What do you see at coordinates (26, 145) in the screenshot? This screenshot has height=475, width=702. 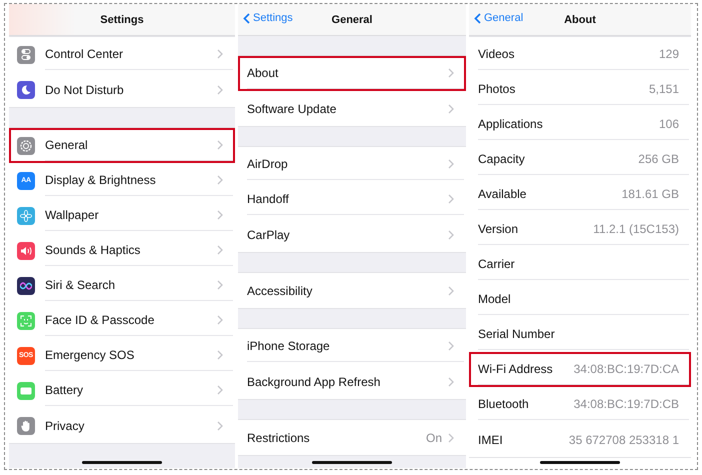 I see `gear-icon` at bounding box center [26, 145].